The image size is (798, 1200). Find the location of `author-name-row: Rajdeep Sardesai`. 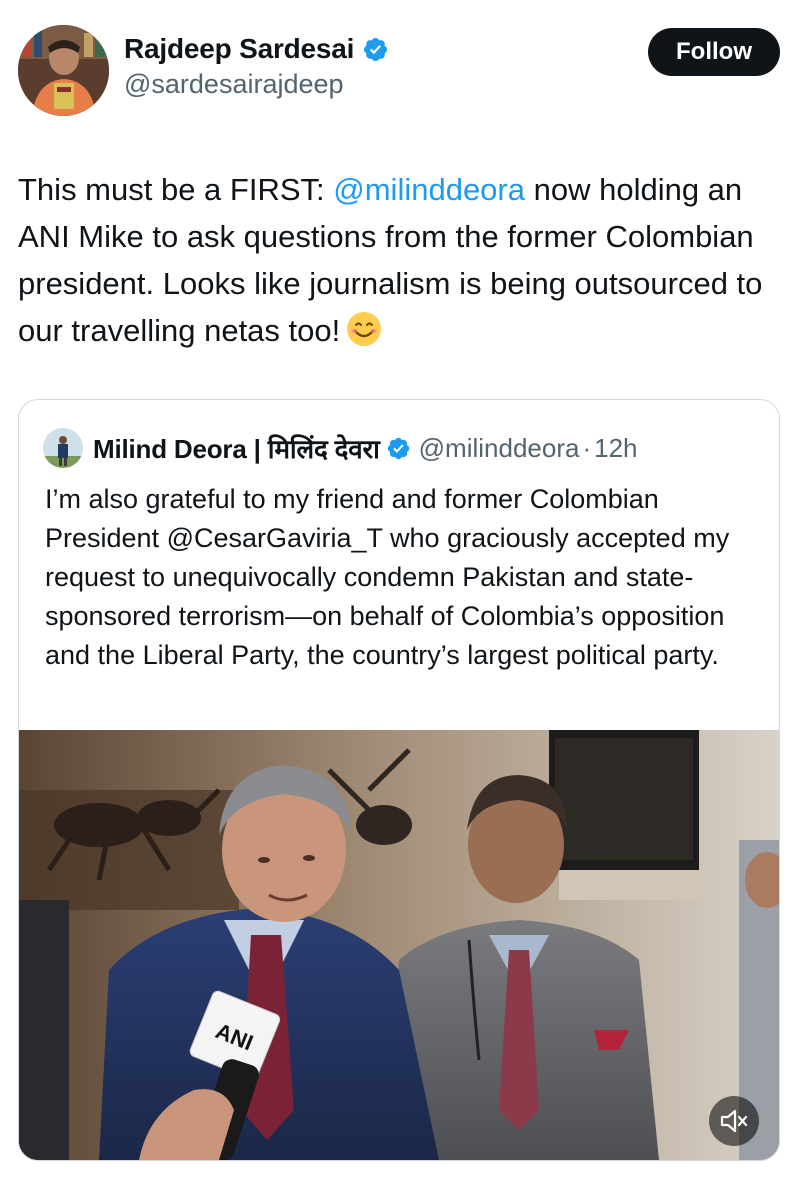

author-name-row: Rajdeep Sardesai is located at coordinates (256, 49).